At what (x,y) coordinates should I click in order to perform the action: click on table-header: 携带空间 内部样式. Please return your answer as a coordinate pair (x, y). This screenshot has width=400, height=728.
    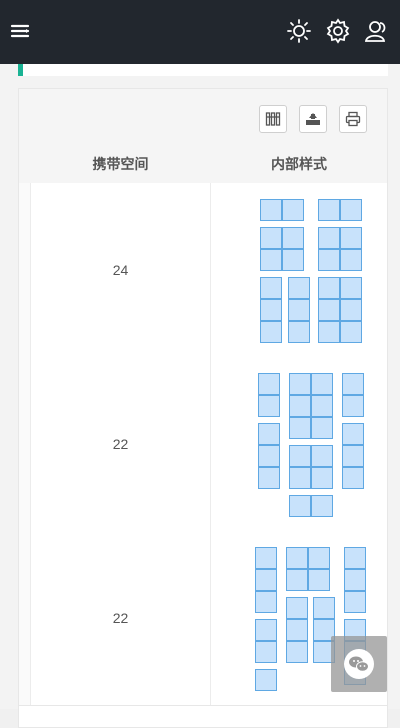
    Looking at the image, I should click on (203, 164).